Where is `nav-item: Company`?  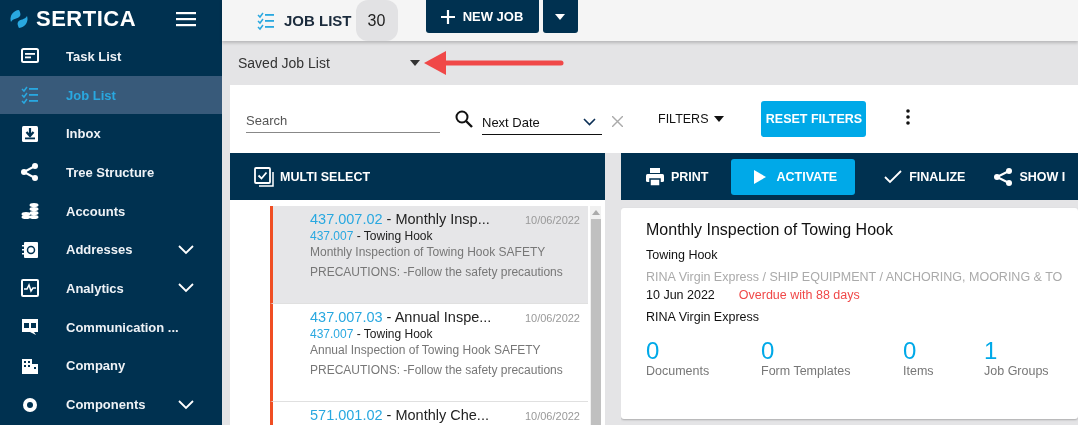 nav-item: Company is located at coordinates (111, 366).